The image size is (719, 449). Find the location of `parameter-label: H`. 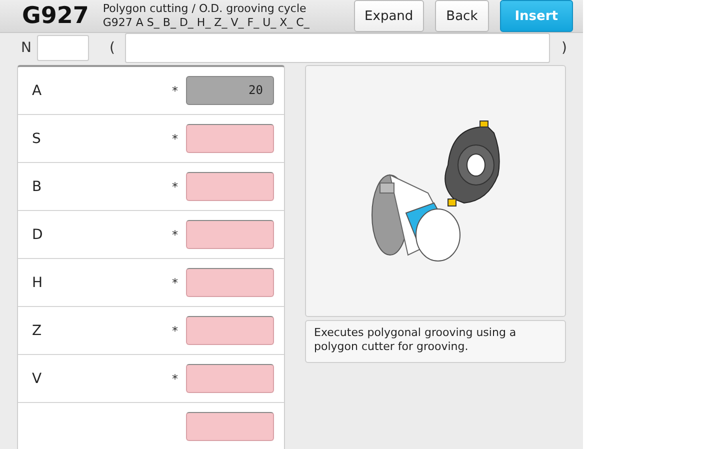

parameter-label: H is located at coordinates (38, 282).